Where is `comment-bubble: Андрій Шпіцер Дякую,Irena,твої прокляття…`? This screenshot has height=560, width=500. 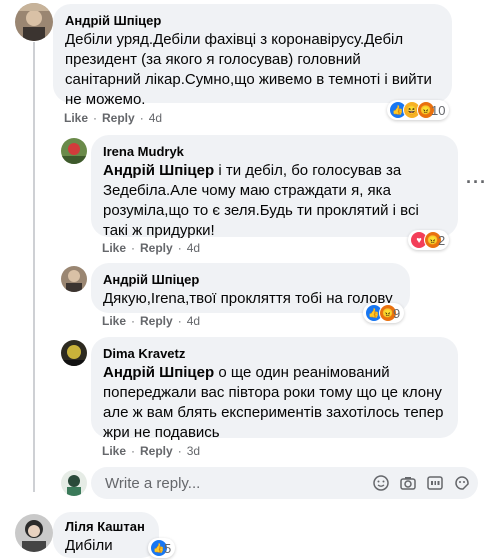 comment-bubble: Андрій Шпіцер Дякую,Irena,твої прокляття… is located at coordinates (250, 288).